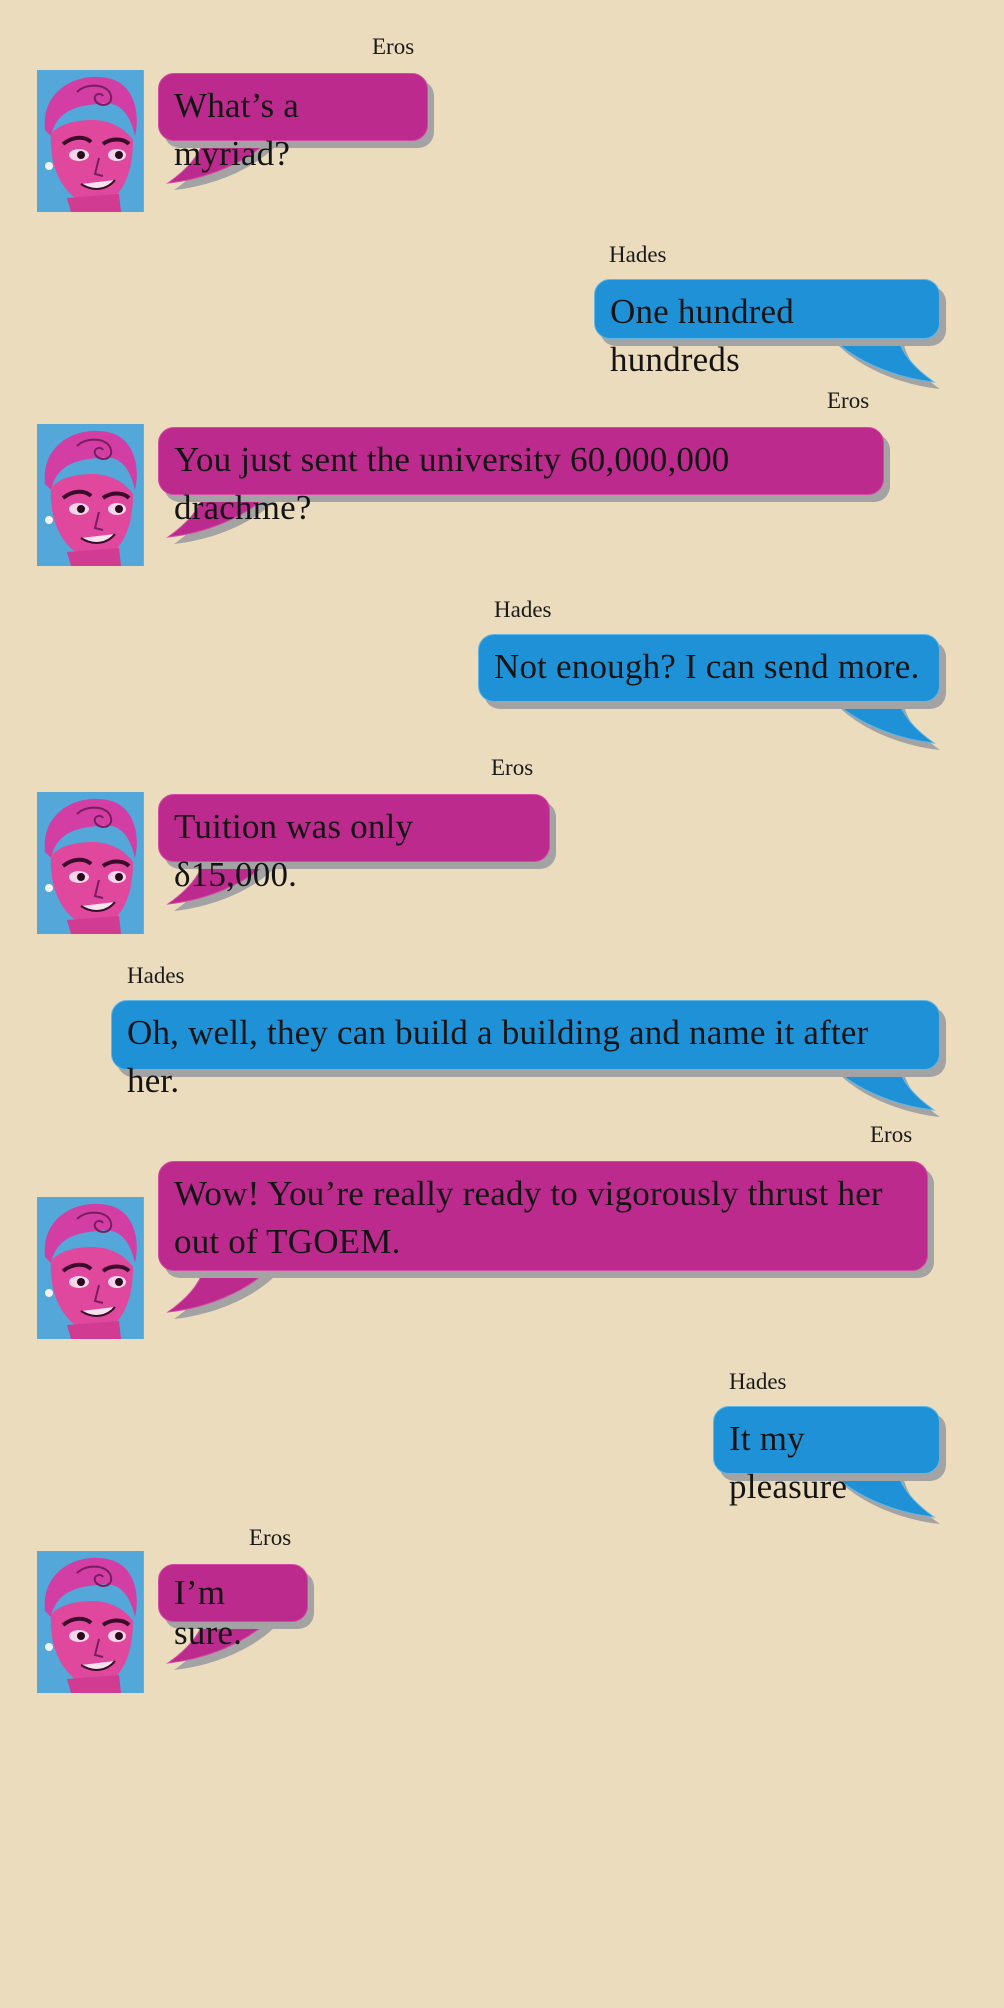 This screenshot has width=1004, height=2008. Describe the element at coordinates (293, 123) in the screenshot. I see `message-bubble: What’s a myriad?` at that location.